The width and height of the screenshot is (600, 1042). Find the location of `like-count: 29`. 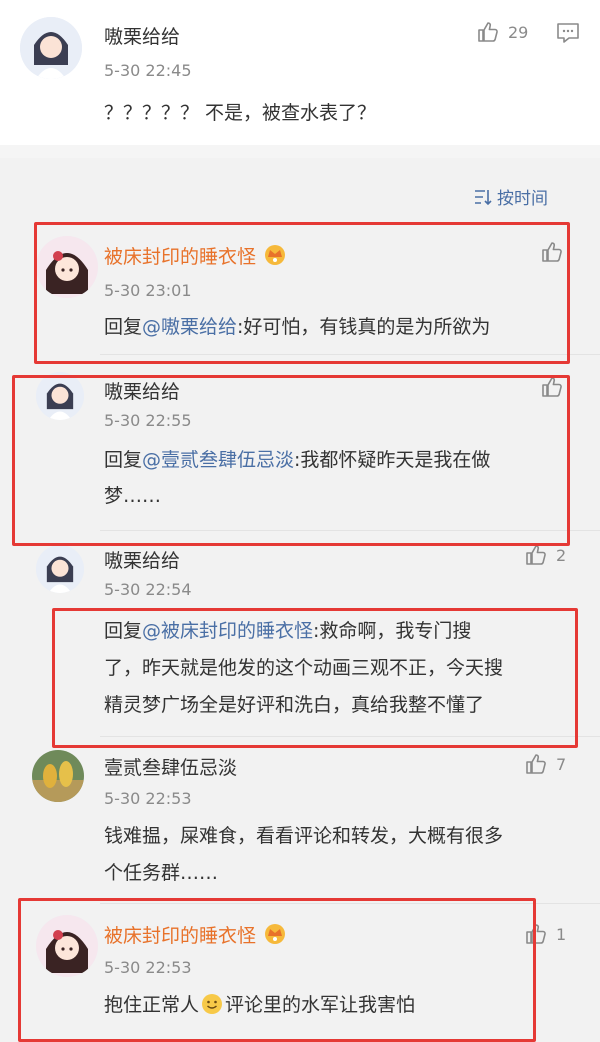

like-count: 29 is located at coordinates (518, 32).